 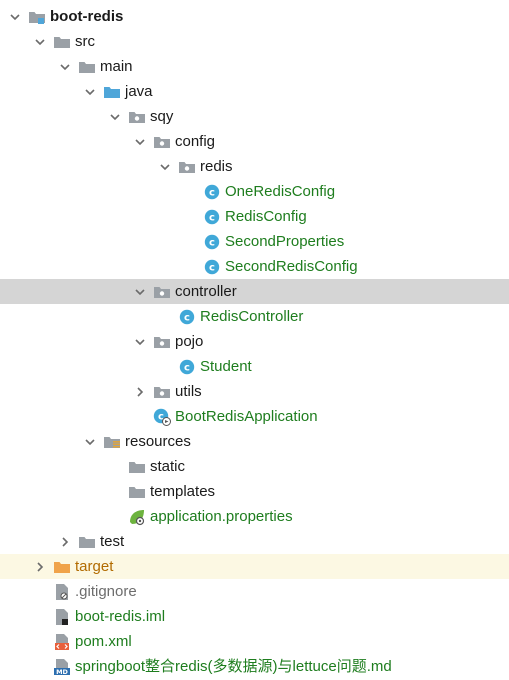 I want to click on tree-item: application.properties, so click(x=254, y=516).